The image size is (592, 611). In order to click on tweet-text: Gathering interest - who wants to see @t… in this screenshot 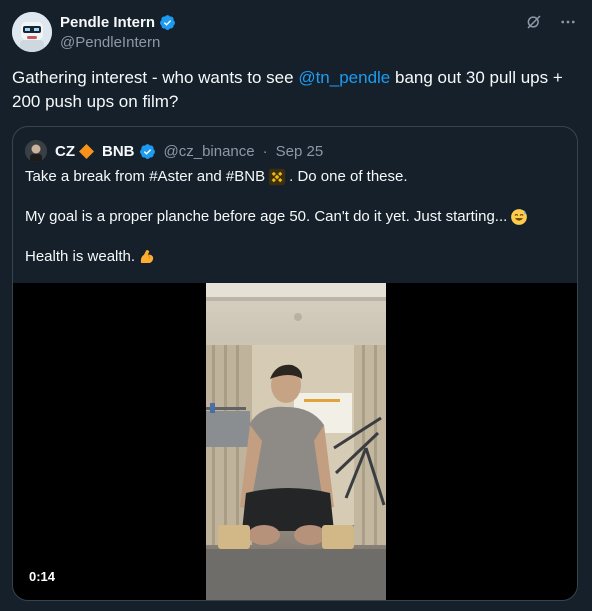, I will do `click(297, 90)`.